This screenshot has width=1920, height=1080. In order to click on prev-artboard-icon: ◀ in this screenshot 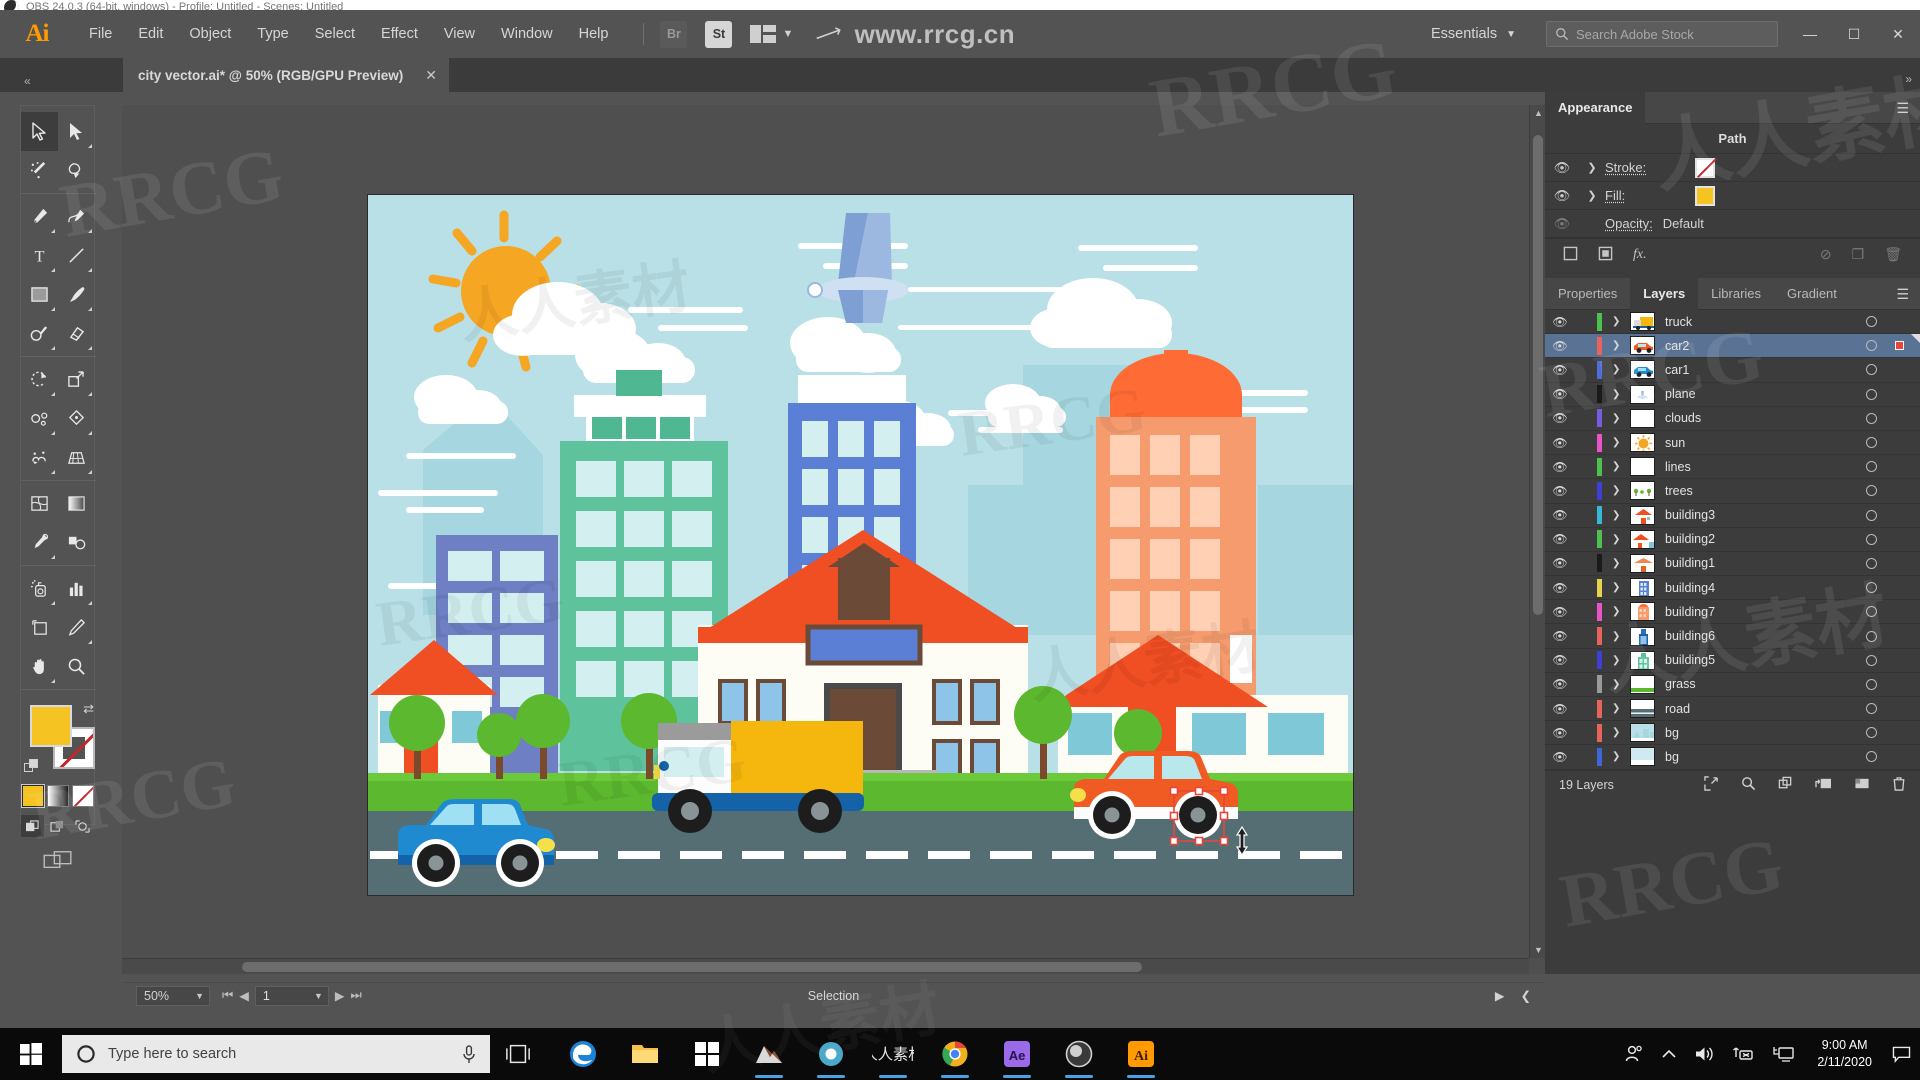, I will do `click(244, 995)`.